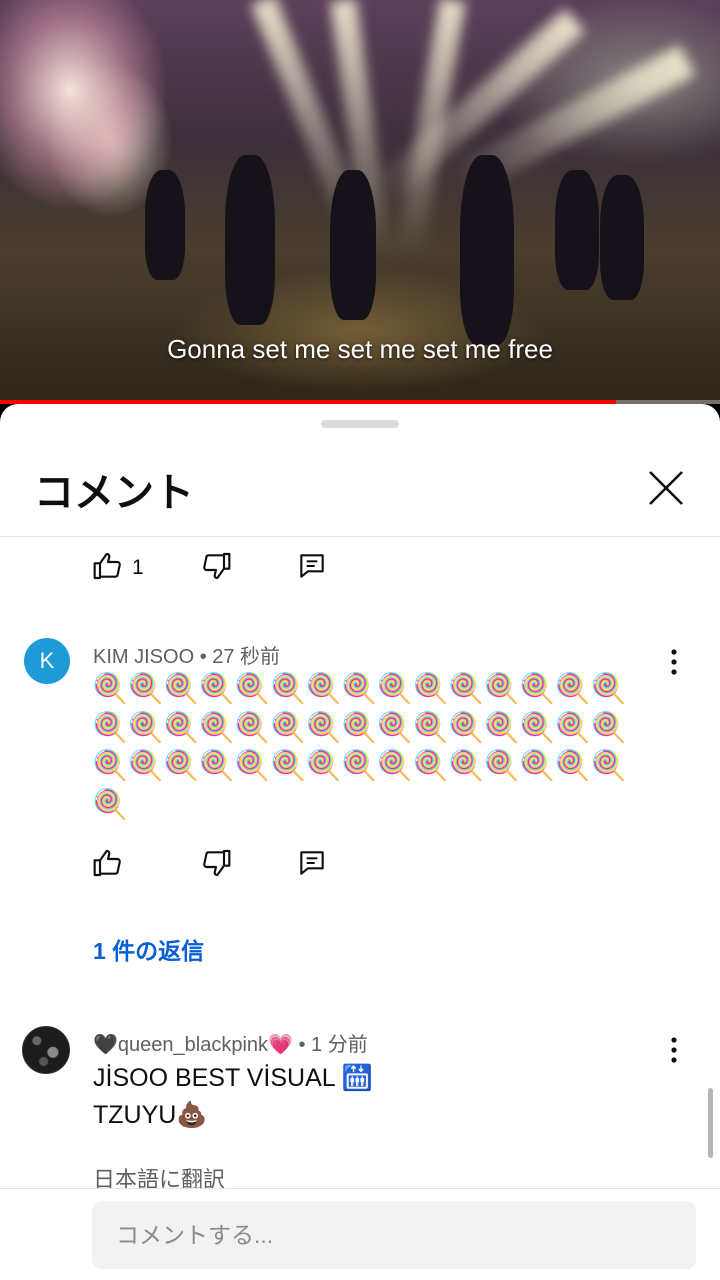 Image resolution: width=720 pixels, height=1280 pixels. I want to click on close-icon, so click(666, 488).